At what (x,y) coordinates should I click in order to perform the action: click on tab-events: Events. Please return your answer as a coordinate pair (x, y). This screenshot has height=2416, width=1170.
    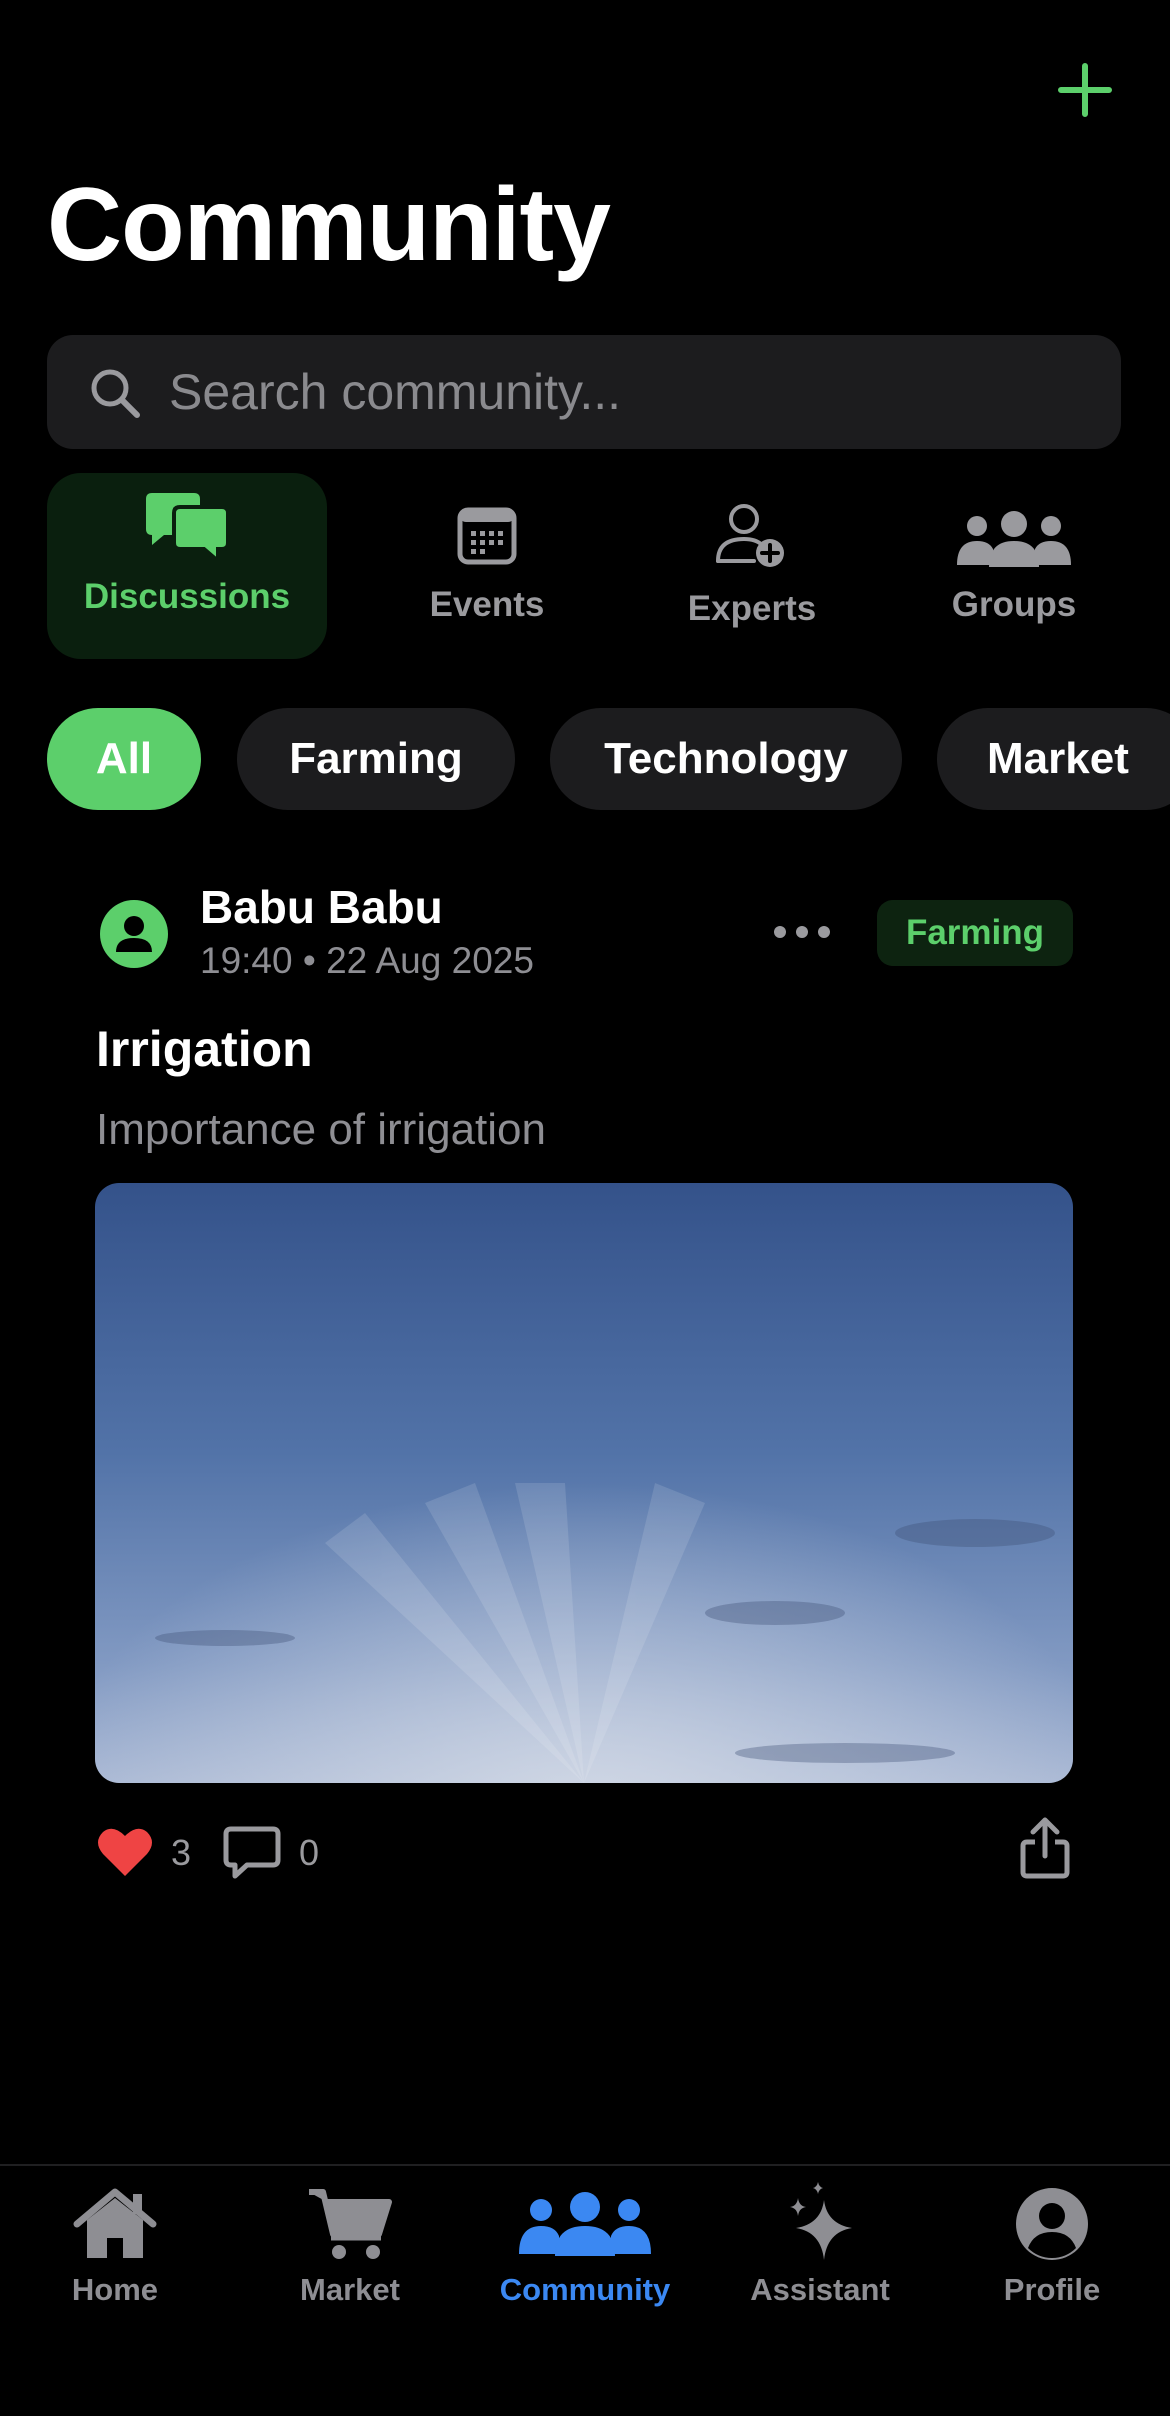
    Looking at the image, I should click on (487, 566).